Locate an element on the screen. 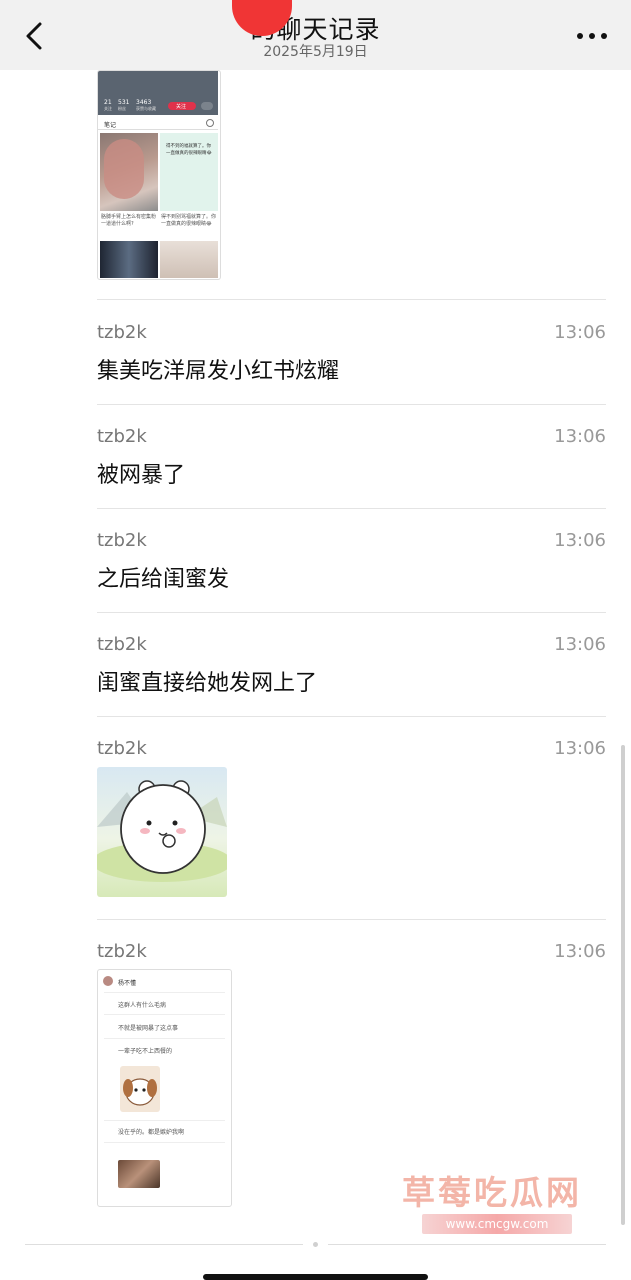 The image size is (631, 1280). footer-dot is located at coordinates (315, 1244).